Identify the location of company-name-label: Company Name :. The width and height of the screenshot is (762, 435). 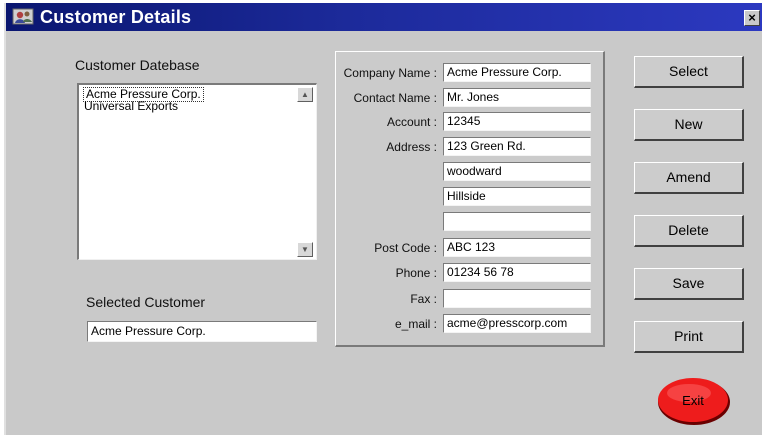
(390, 73).